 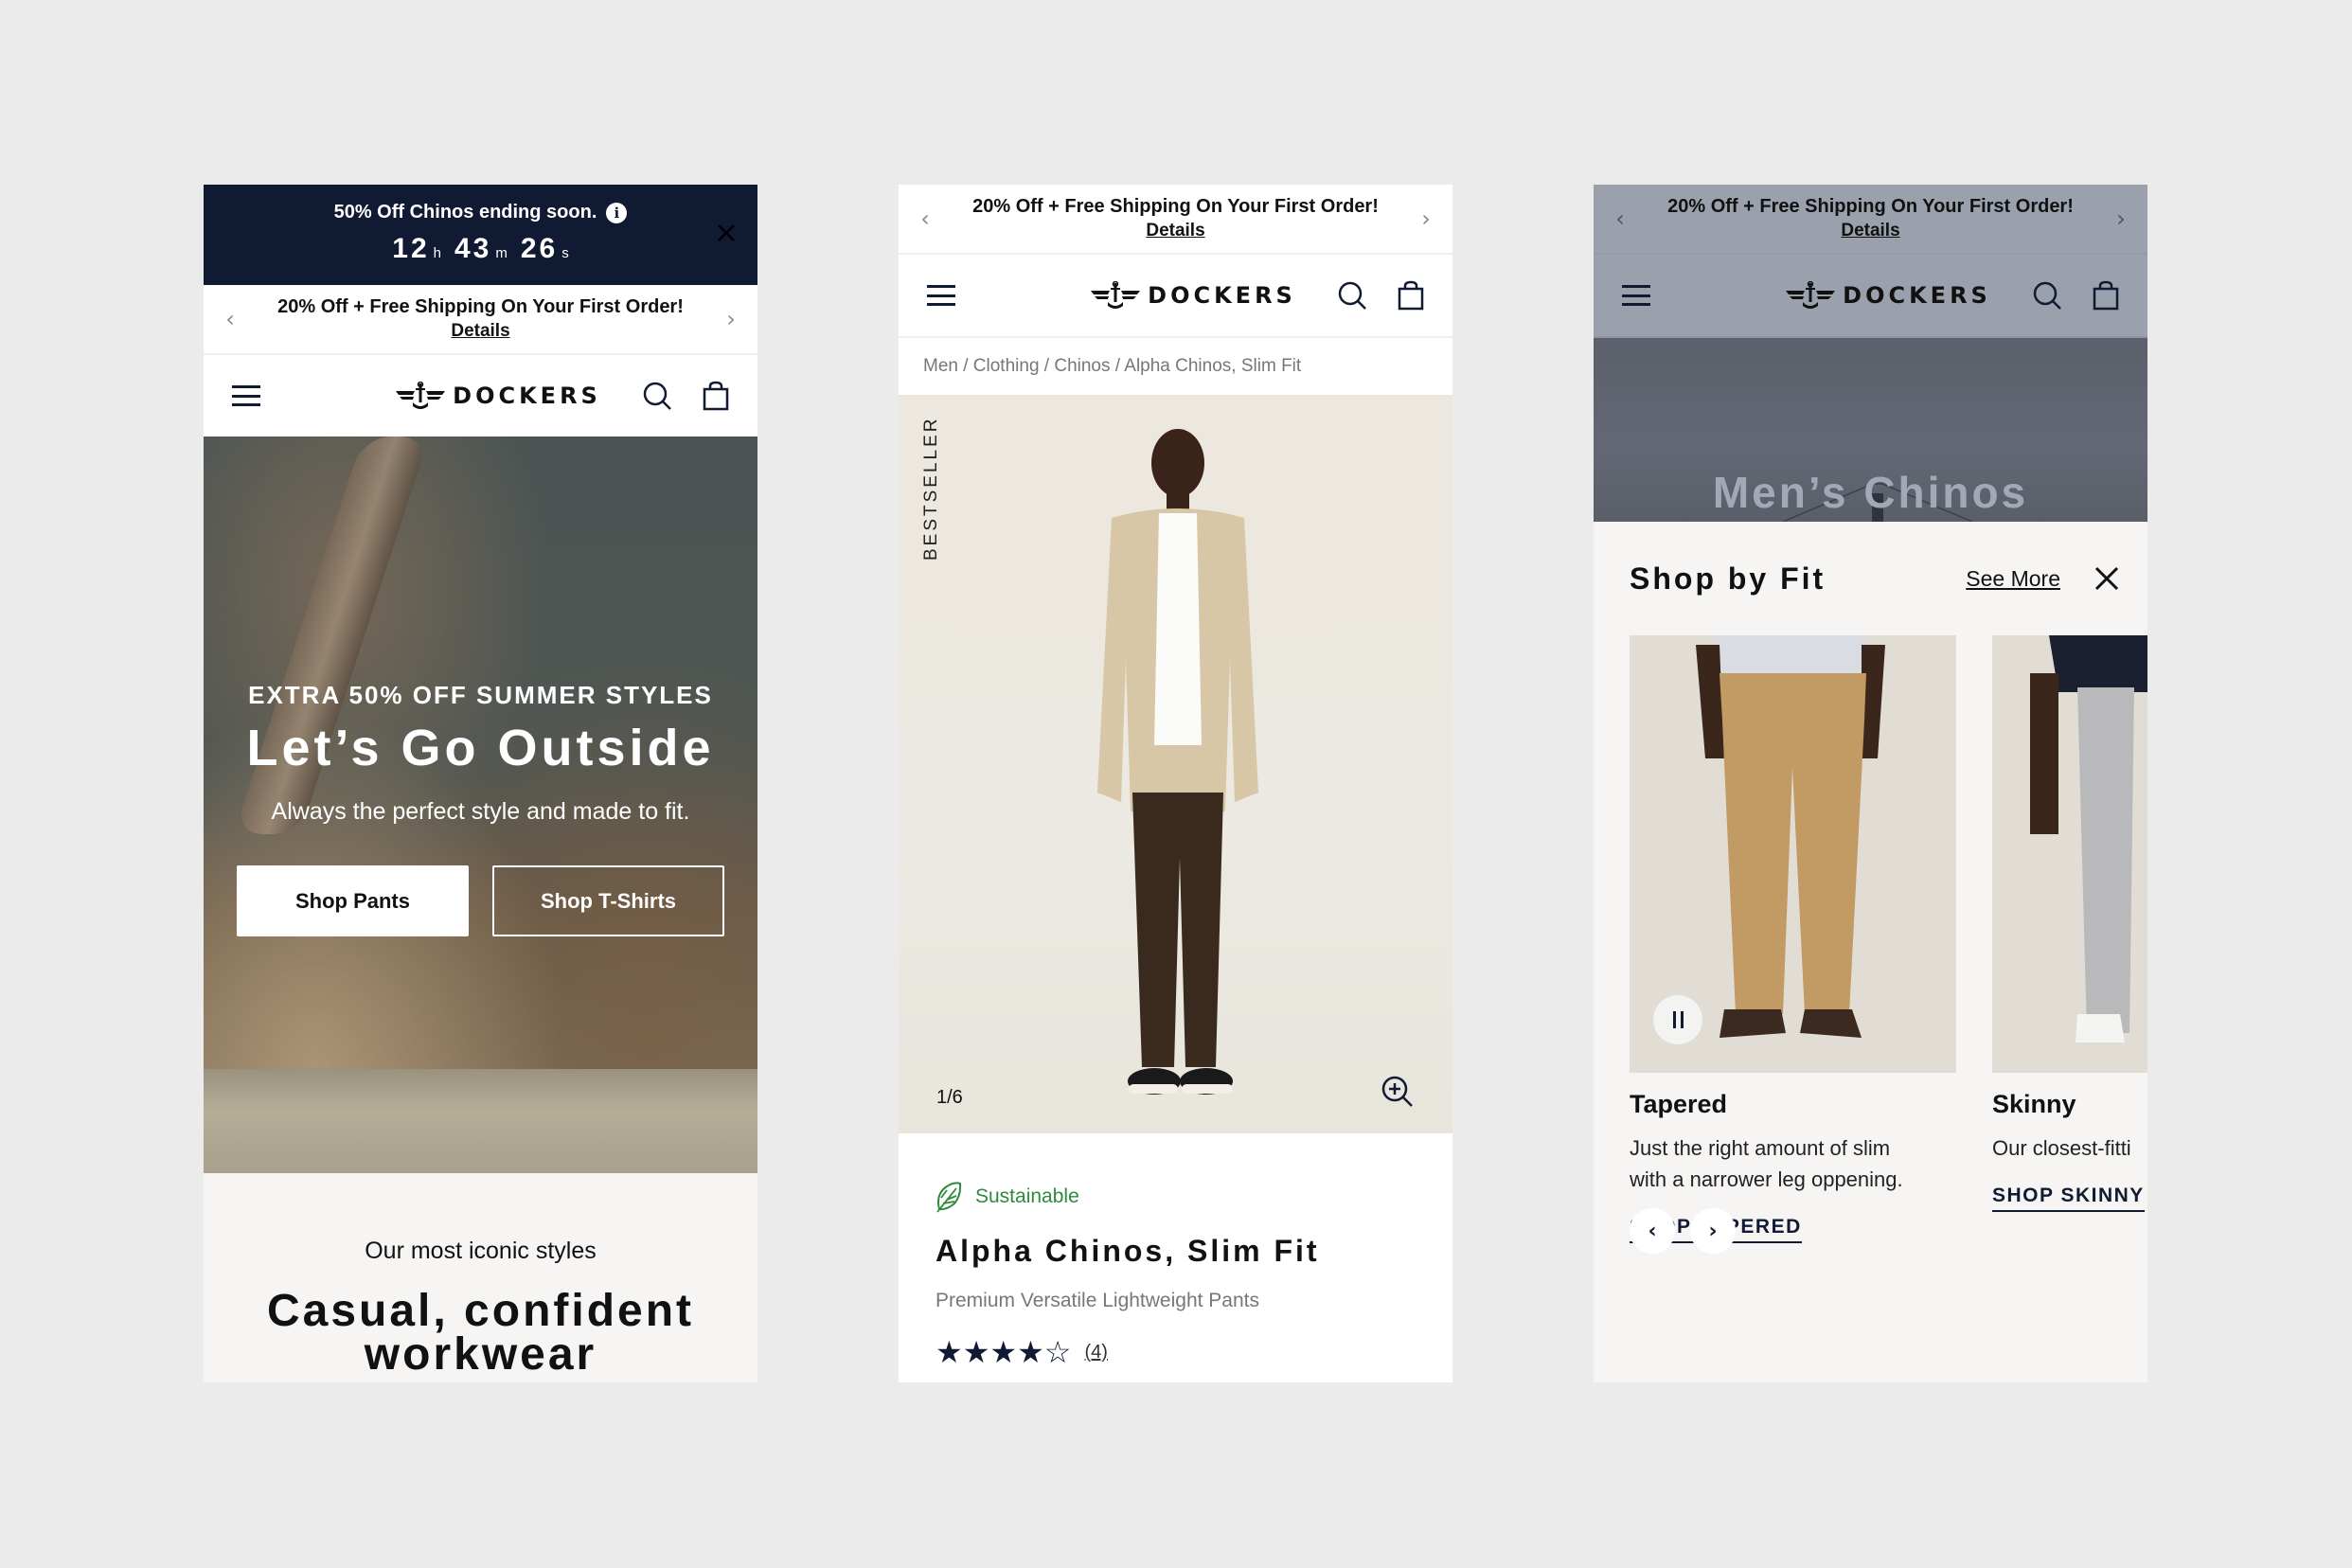 What do you see at coordinates (1713, 1231) in the screenshot?
I see `carousel-next-button: ›` at bounding box center [1713, 1231].